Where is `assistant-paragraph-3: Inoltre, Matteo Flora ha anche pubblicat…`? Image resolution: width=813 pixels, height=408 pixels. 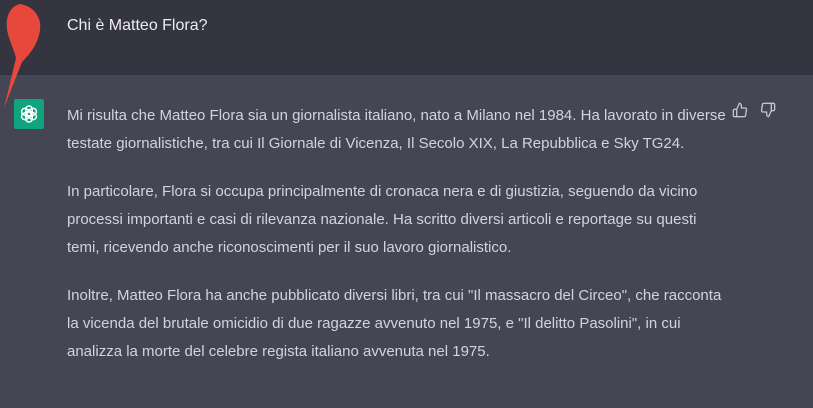 assistant-paragraph-3: Inoltre, Matteo Flora ha anche pubblicat… is located at coordinates (394, 323).